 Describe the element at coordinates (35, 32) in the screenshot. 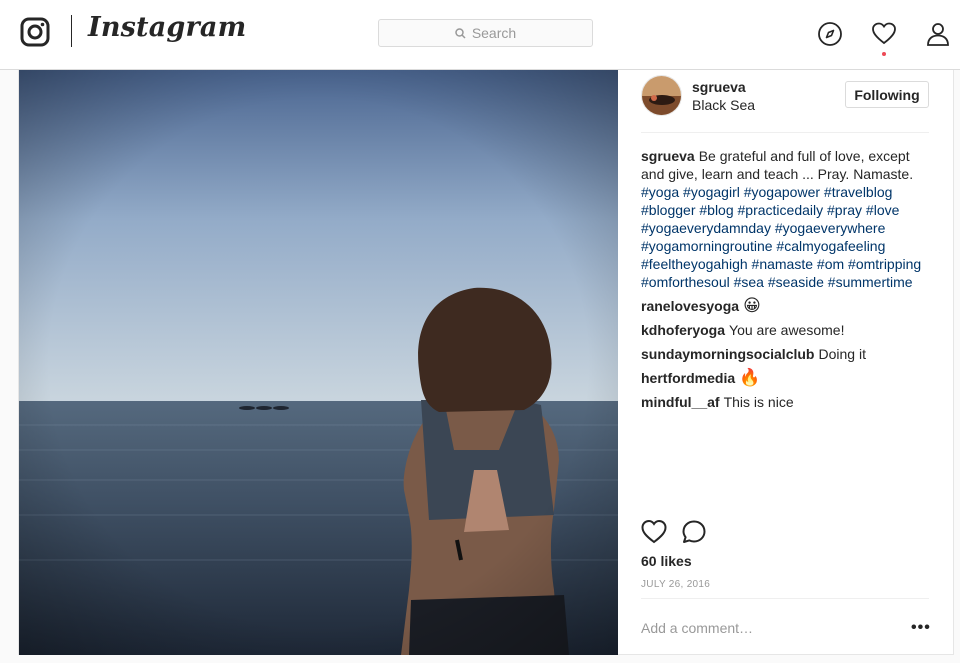

I see `instagram-logo-icon` at that location.